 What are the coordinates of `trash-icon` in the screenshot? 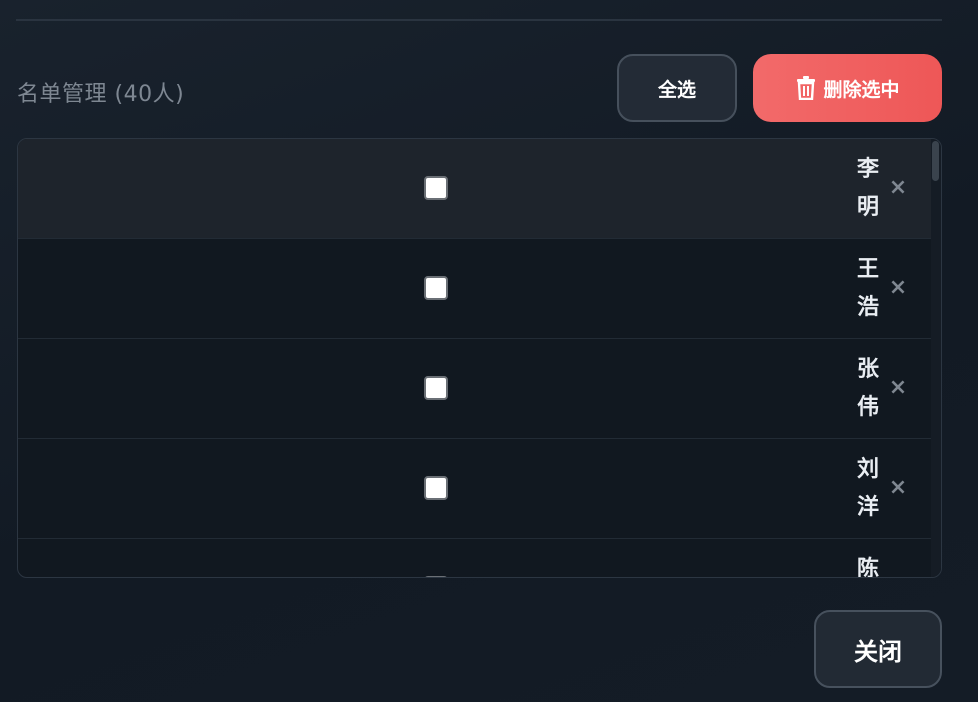 It's located at (806, 88).